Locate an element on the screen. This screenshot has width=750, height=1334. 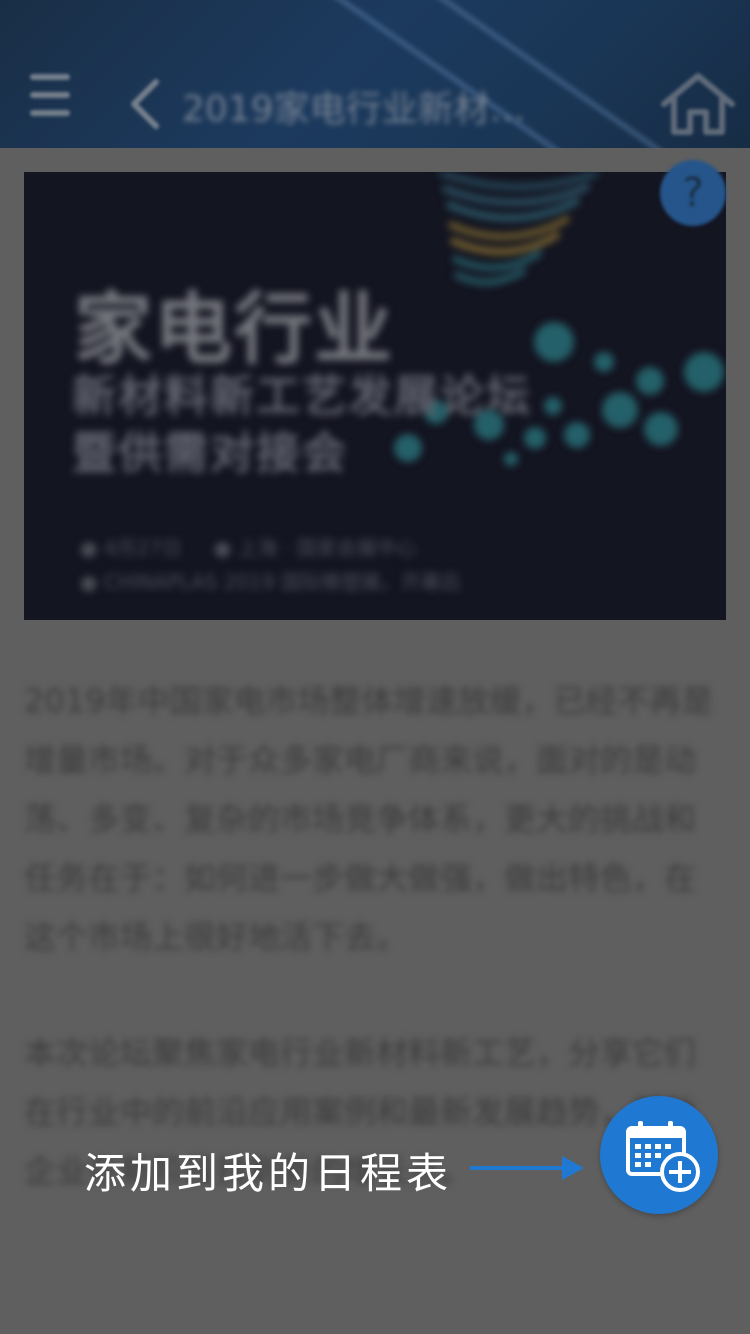
add-to-schedule-button is located at coordinates (659, 1155).